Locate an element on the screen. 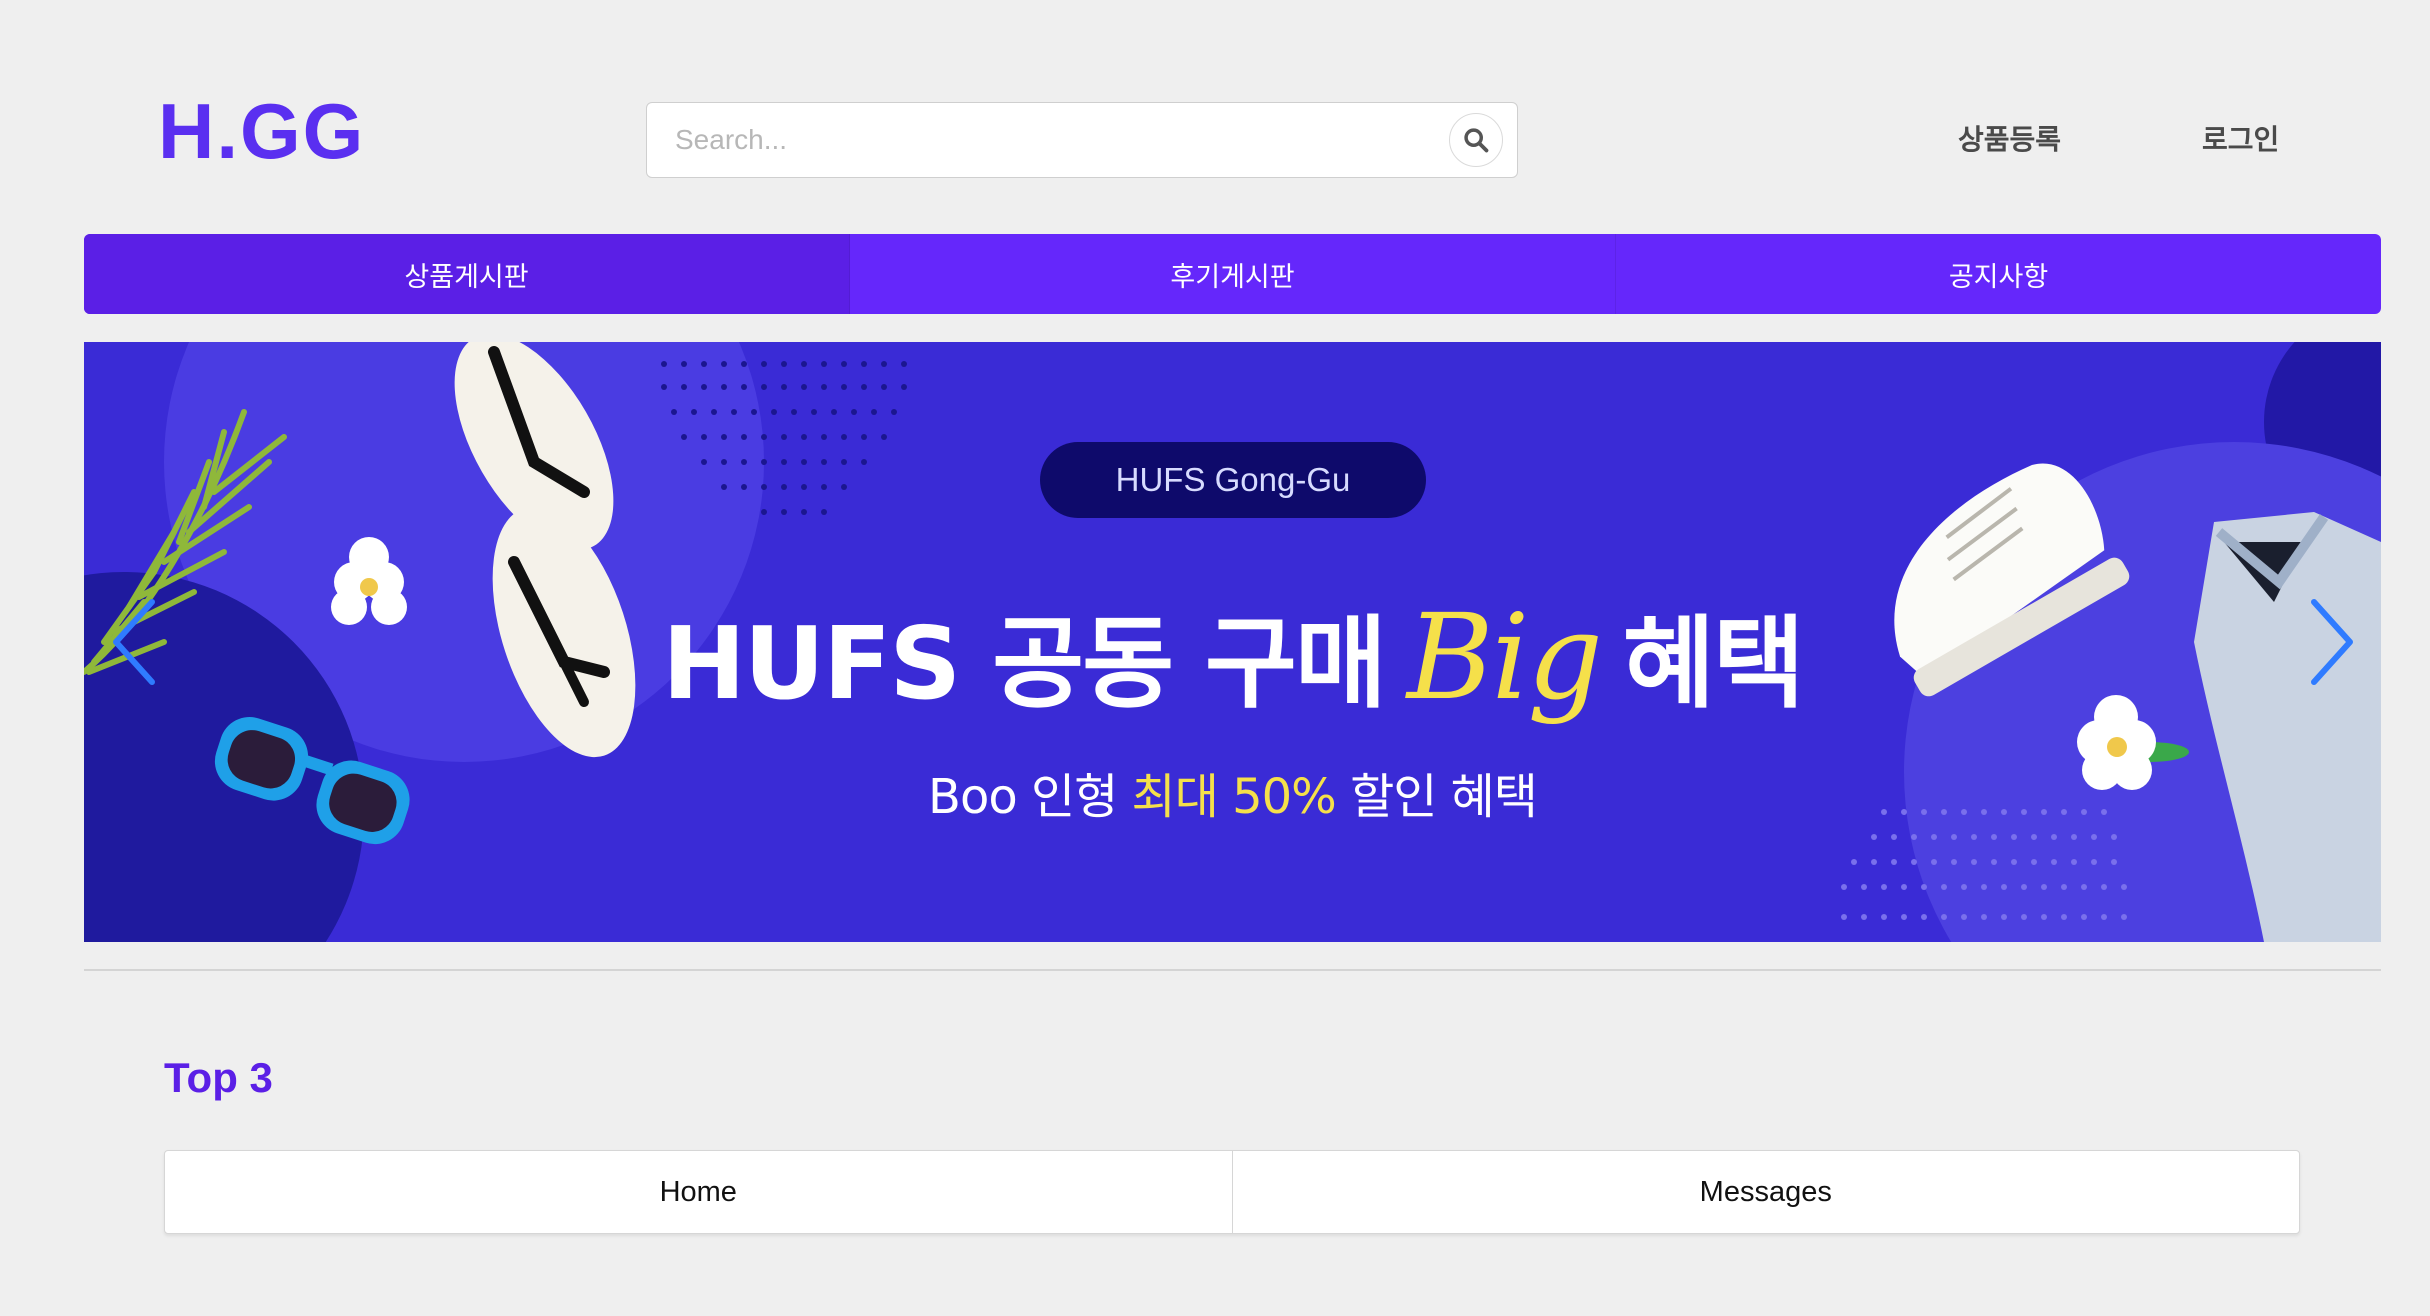 This screenshot has width=2430, height=1316. section-divider is located at coordinates (1232, 970).